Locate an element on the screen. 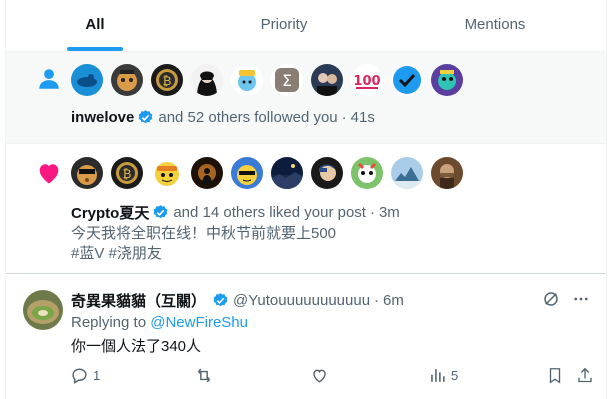 The image size is (612, 399). tab-all-label: All is located at coordinates (95, 24).